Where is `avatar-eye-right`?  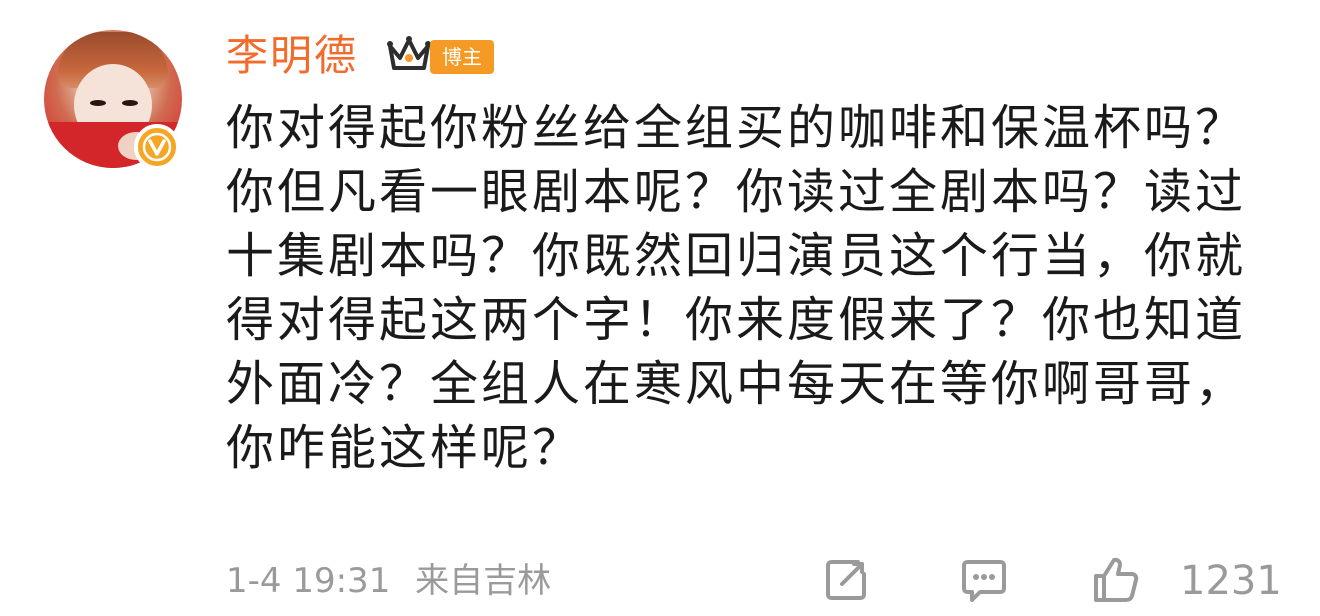
avatar-eye-right is located at coordinates (130, 103).